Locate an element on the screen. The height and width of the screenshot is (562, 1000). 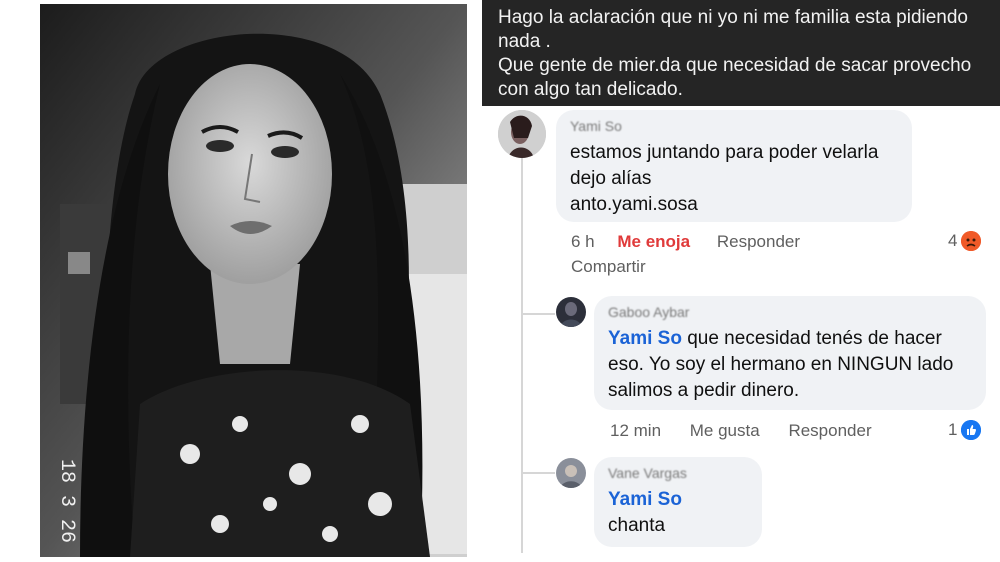
comment-author: Vane Vargas is located at coordinates (678, 473).